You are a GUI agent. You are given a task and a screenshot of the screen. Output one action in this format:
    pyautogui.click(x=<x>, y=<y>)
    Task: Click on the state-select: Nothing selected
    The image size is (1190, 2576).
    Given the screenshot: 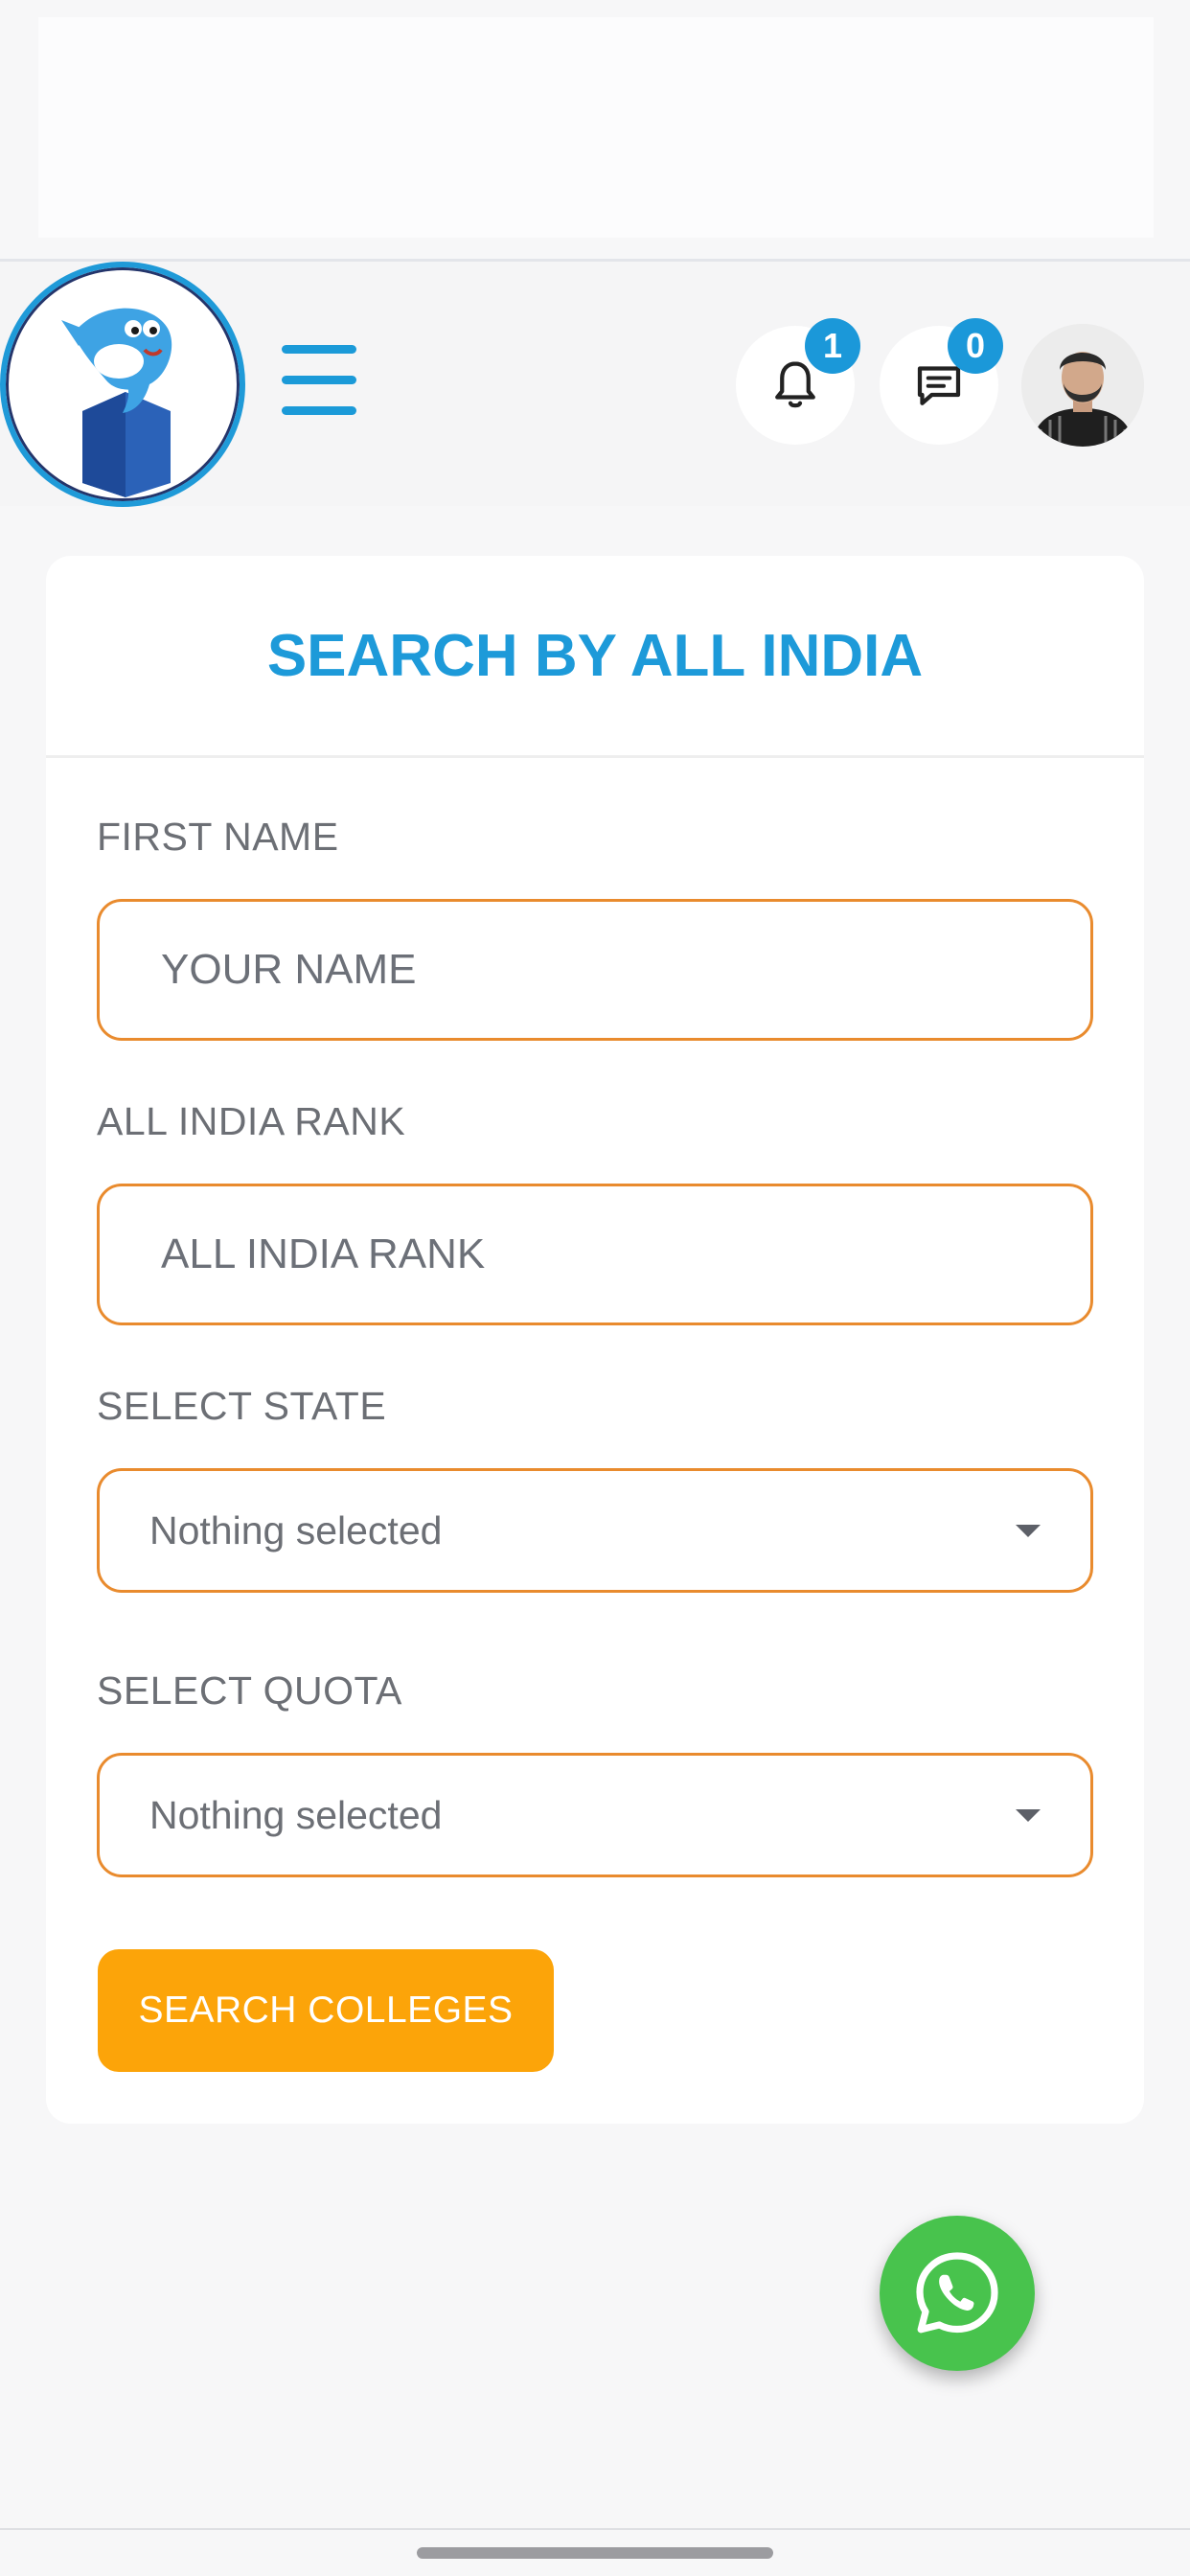 What is the action you would take?
    pyautogui.click(x=595, y=1530)
    